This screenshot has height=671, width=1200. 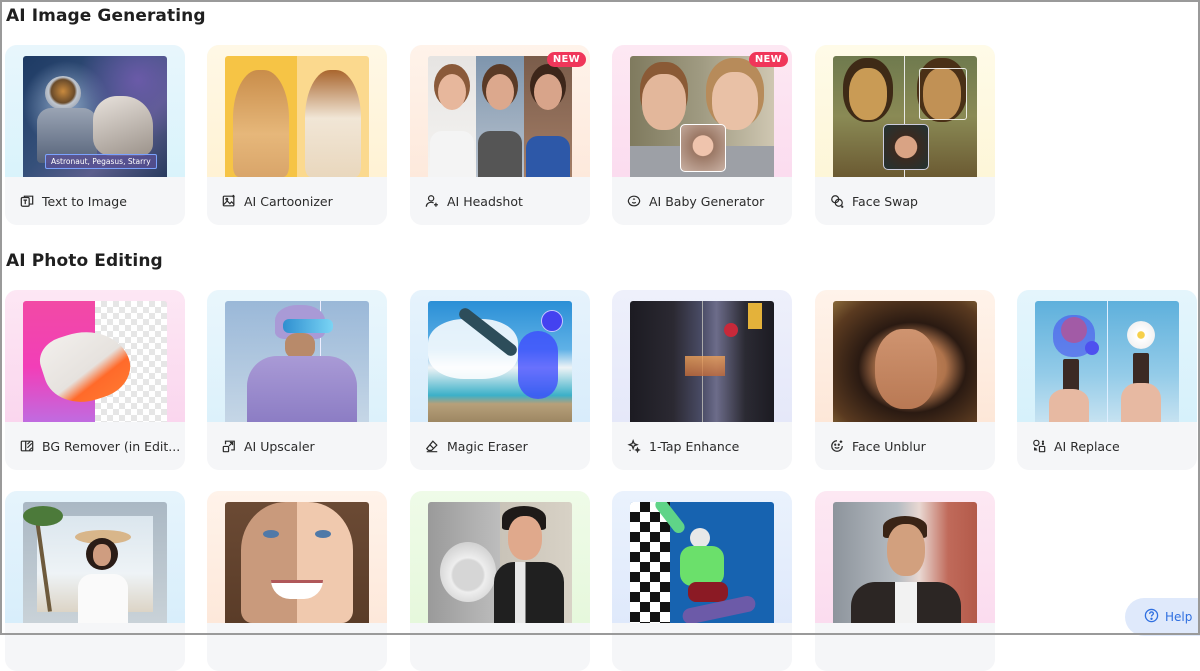 I want to click on thumbnail-dog-cartoon, so click(x=297, y=116).